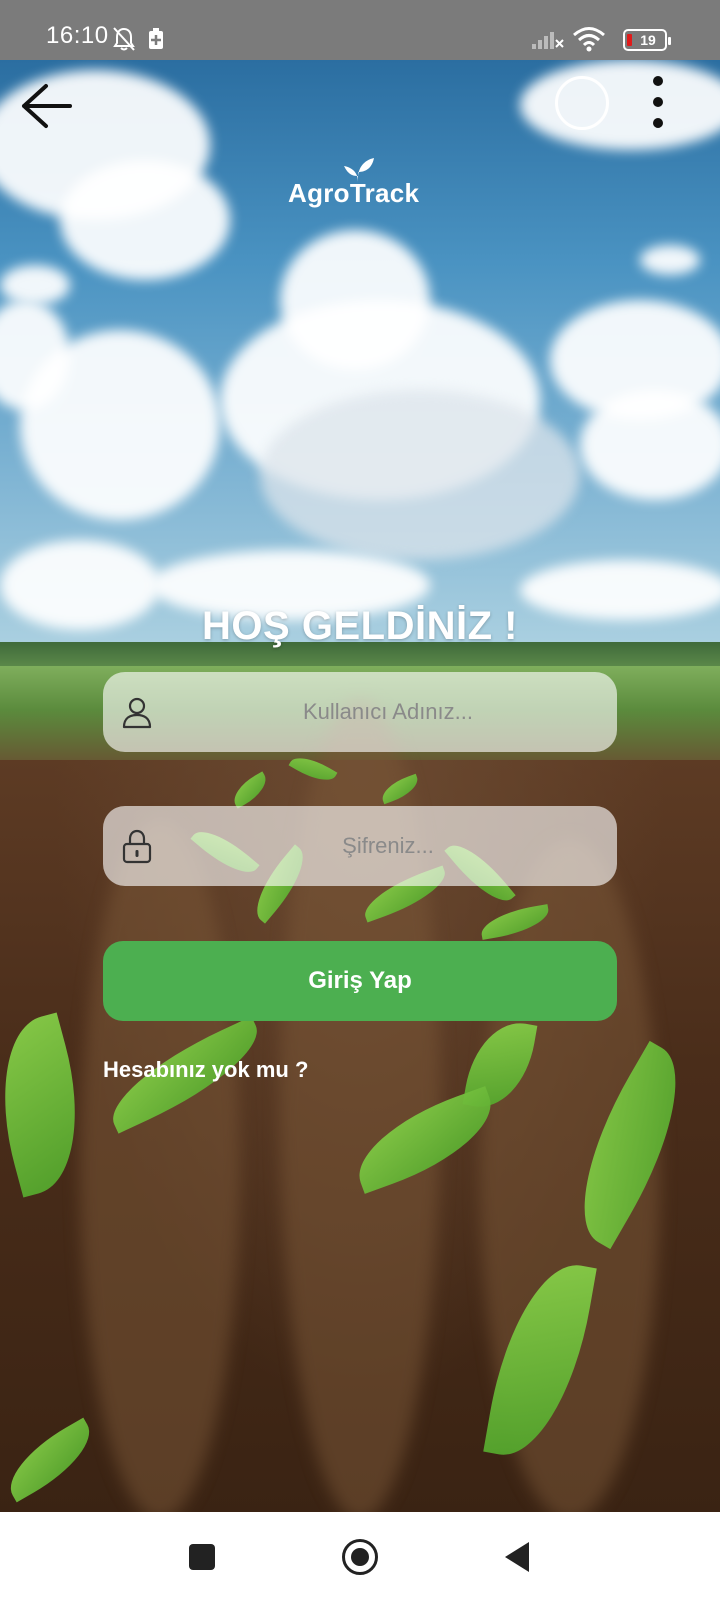 The width and height of the screenshot is (720, 1600). Describe the element at coordinates (359, 170) in the screenshot. I see `sprout-icon` at that location.